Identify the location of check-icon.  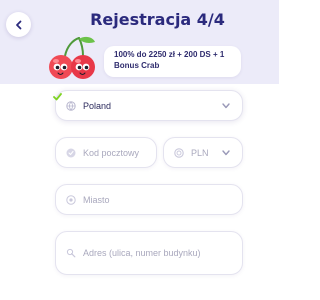
(57, 97).